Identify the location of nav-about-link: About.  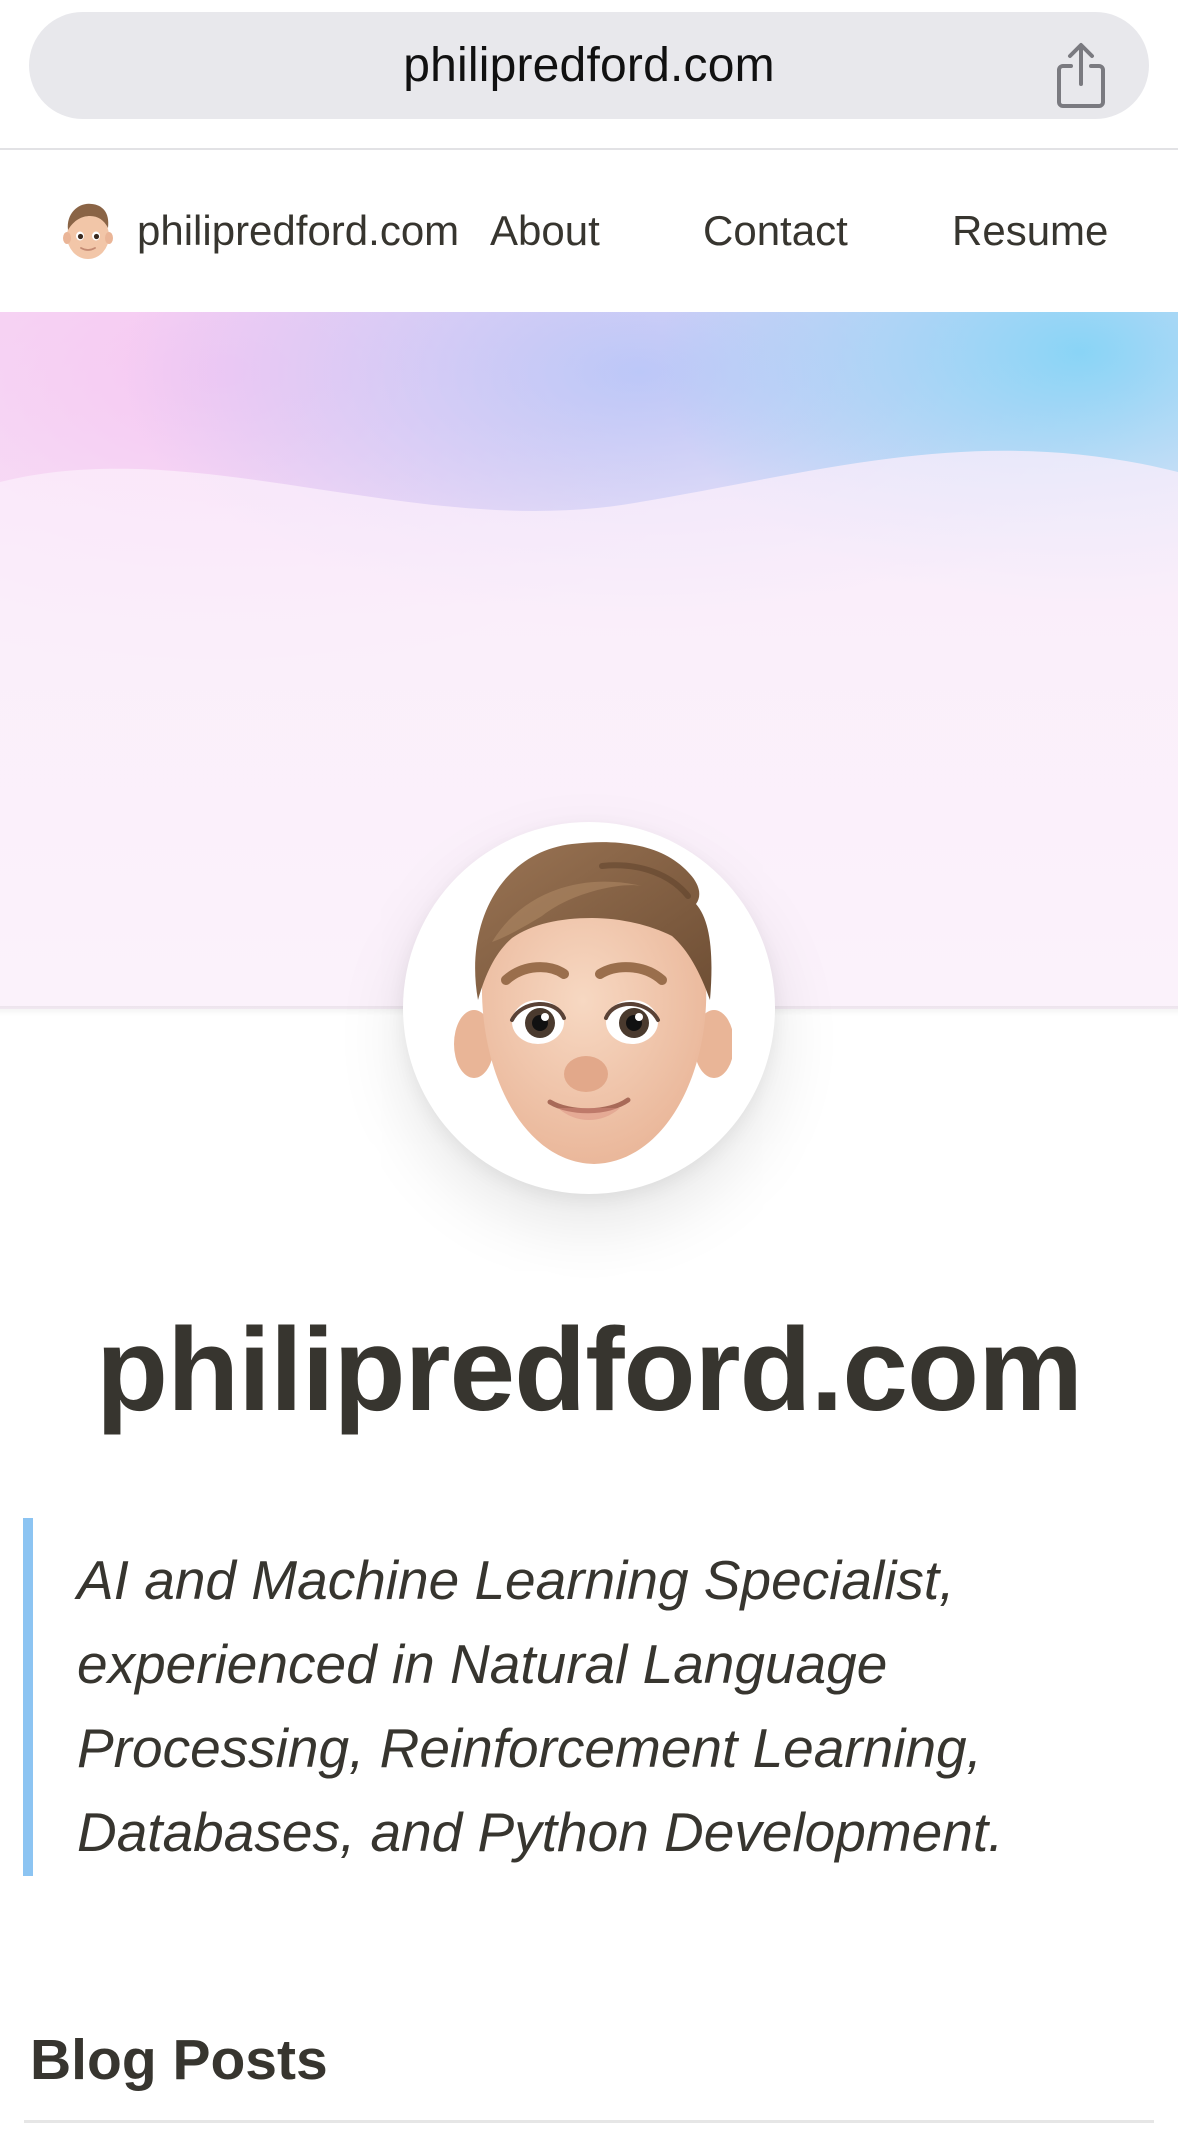
(545, 231).